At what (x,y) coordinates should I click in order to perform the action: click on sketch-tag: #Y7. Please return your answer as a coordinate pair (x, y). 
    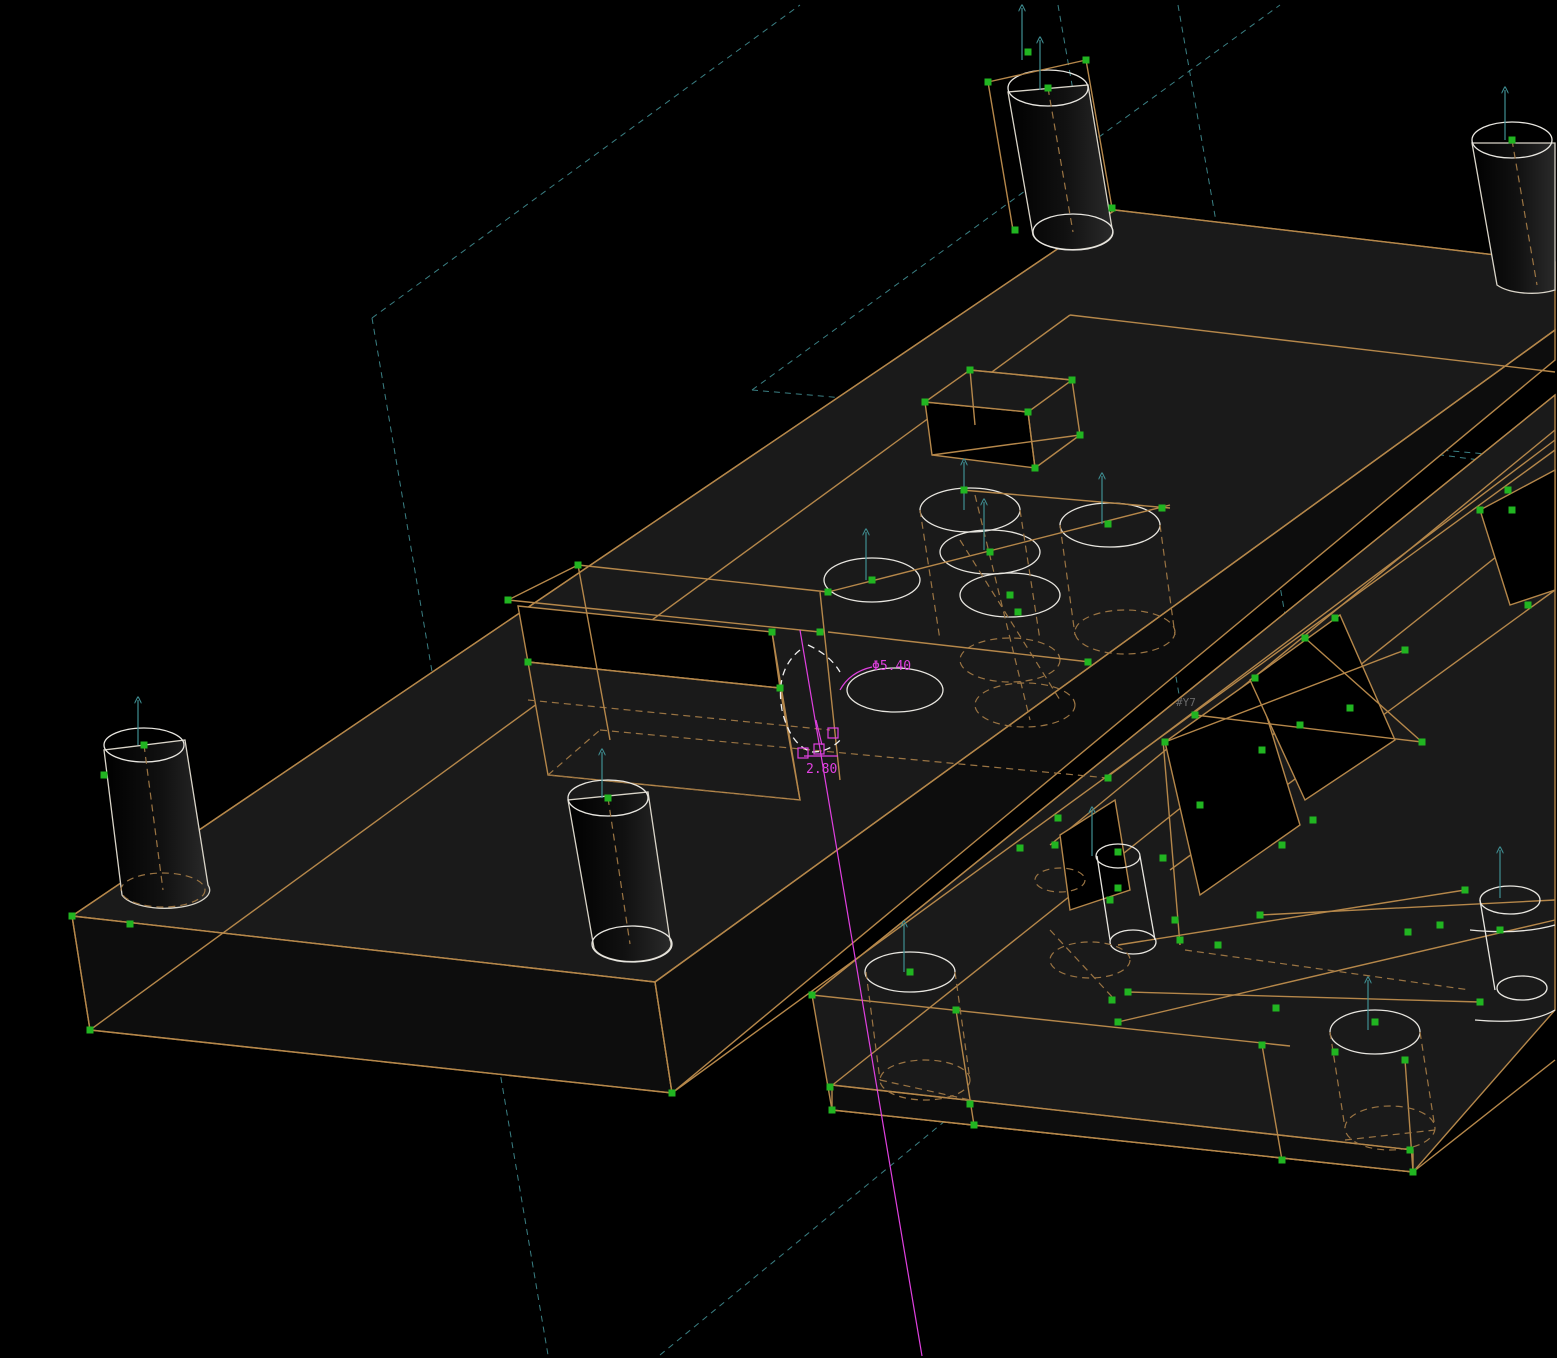
    Looking at the image, I should click on (1186, 702).